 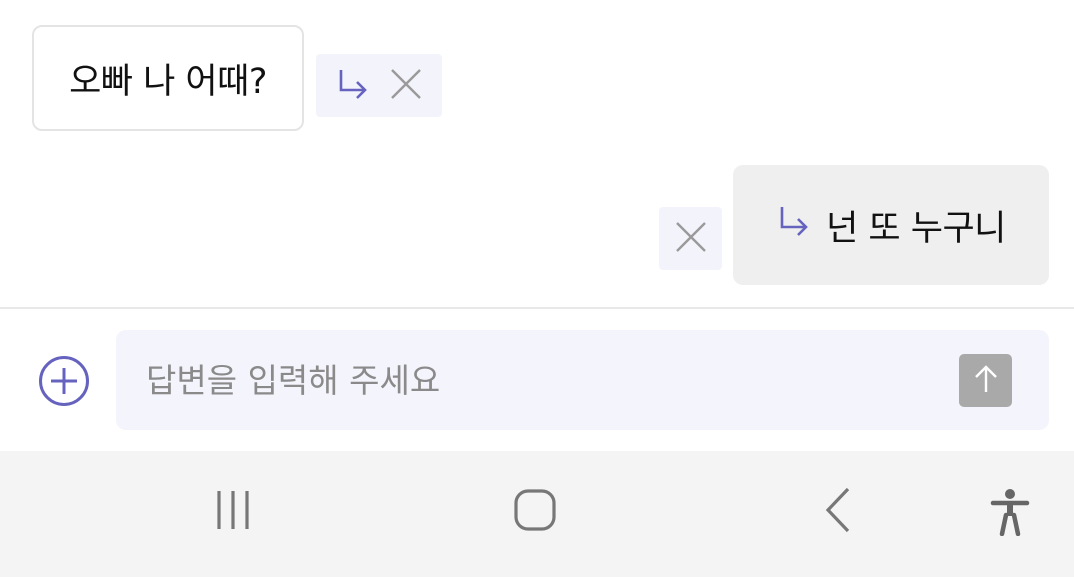 I want to click on recents-button, so click(x=233, y=512).